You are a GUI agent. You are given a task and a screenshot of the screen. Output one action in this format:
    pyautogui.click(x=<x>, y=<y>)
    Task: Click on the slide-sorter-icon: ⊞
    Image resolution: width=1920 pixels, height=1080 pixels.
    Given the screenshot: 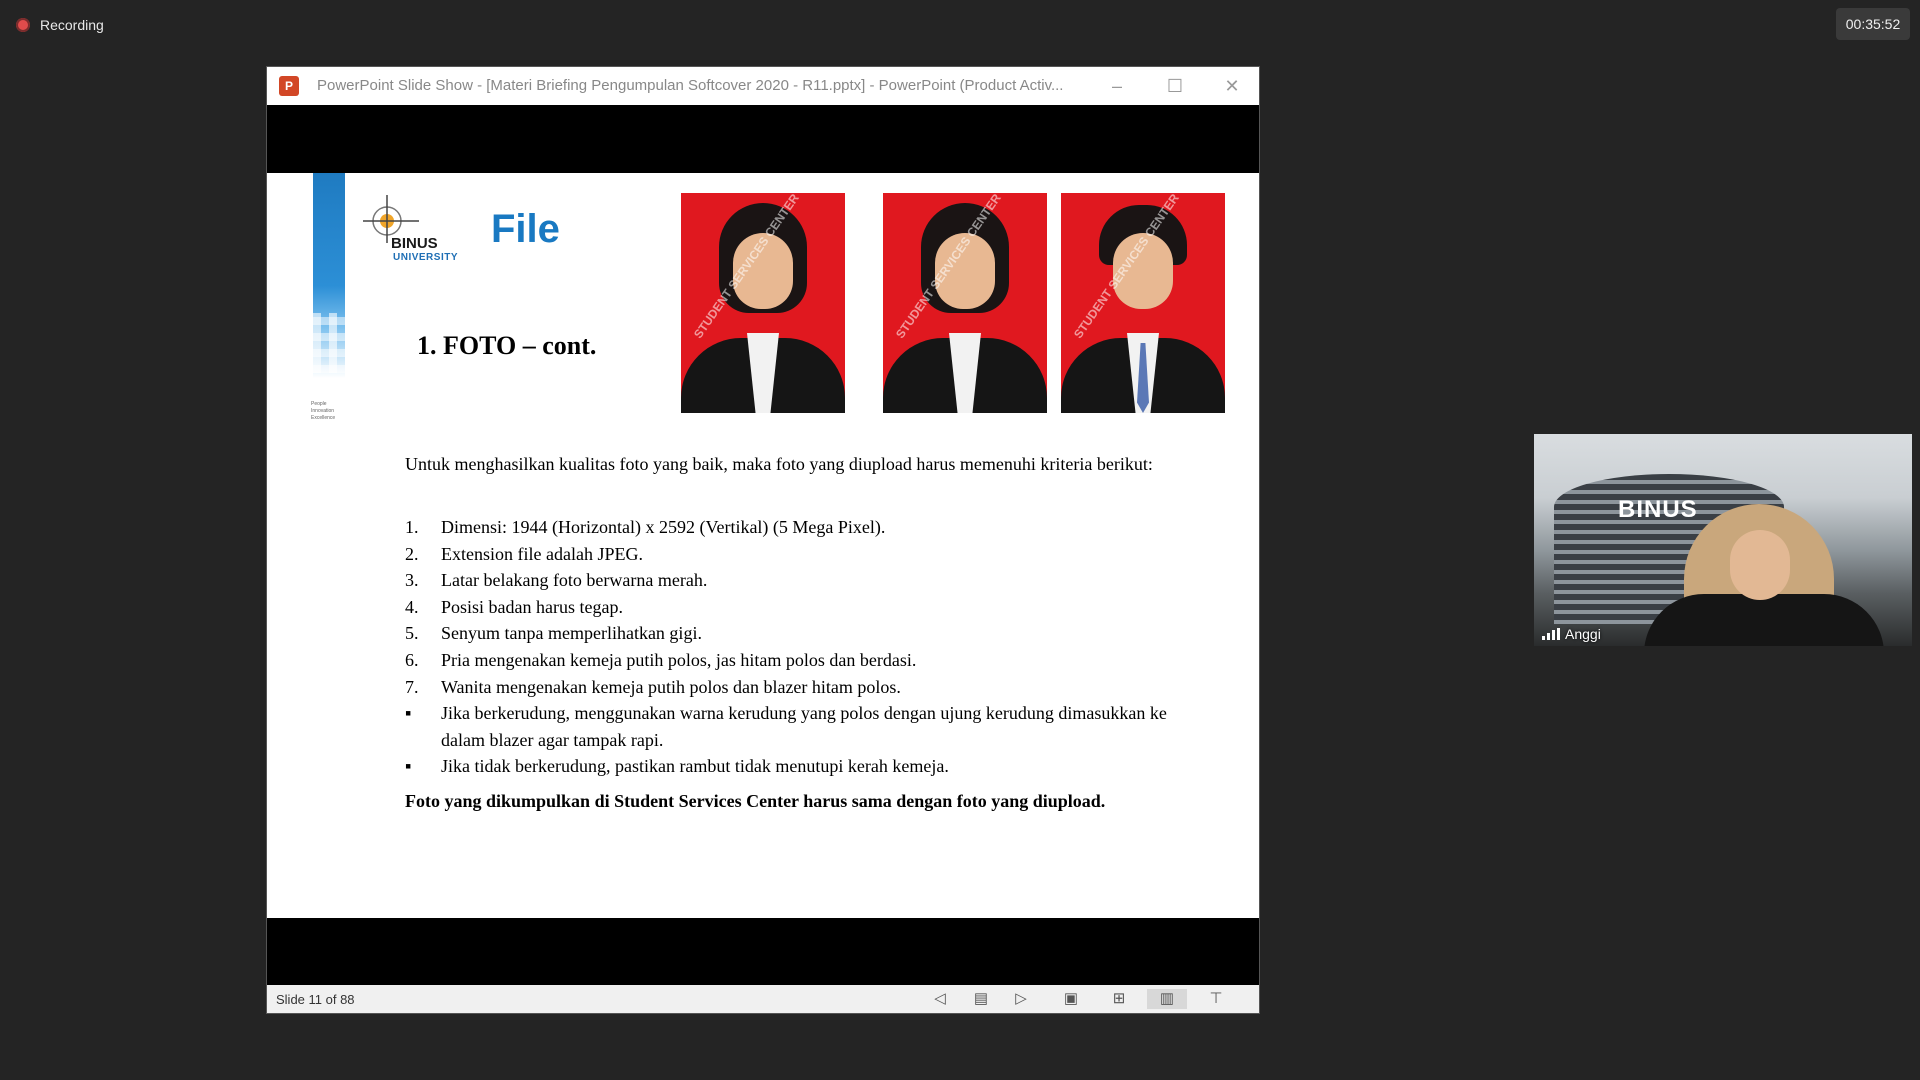 What is the action you would take?
    pyautogui.click(x=1119, y=999)
    